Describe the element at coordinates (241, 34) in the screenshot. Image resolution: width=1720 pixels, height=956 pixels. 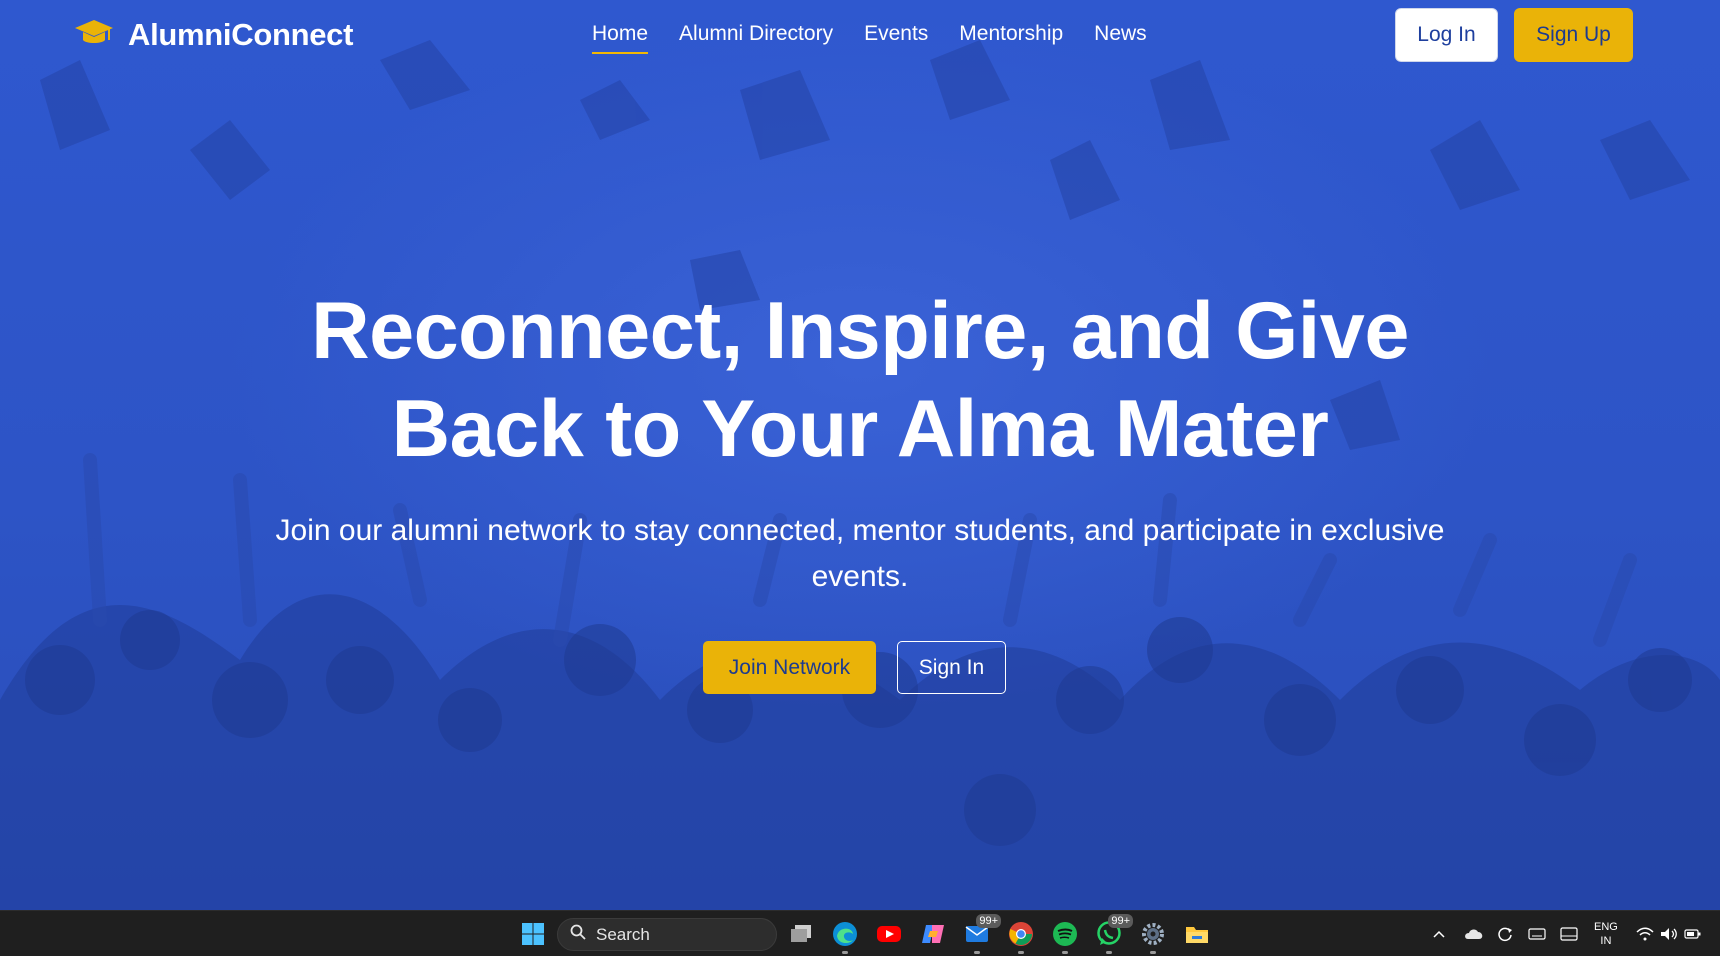
I see `brand-name: AlumniConnect` at that location.